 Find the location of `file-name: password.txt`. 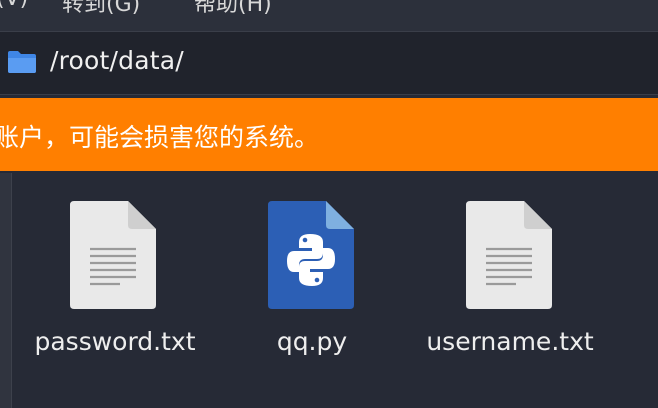

file-name: password.txt is located at coordinates (114, 341).